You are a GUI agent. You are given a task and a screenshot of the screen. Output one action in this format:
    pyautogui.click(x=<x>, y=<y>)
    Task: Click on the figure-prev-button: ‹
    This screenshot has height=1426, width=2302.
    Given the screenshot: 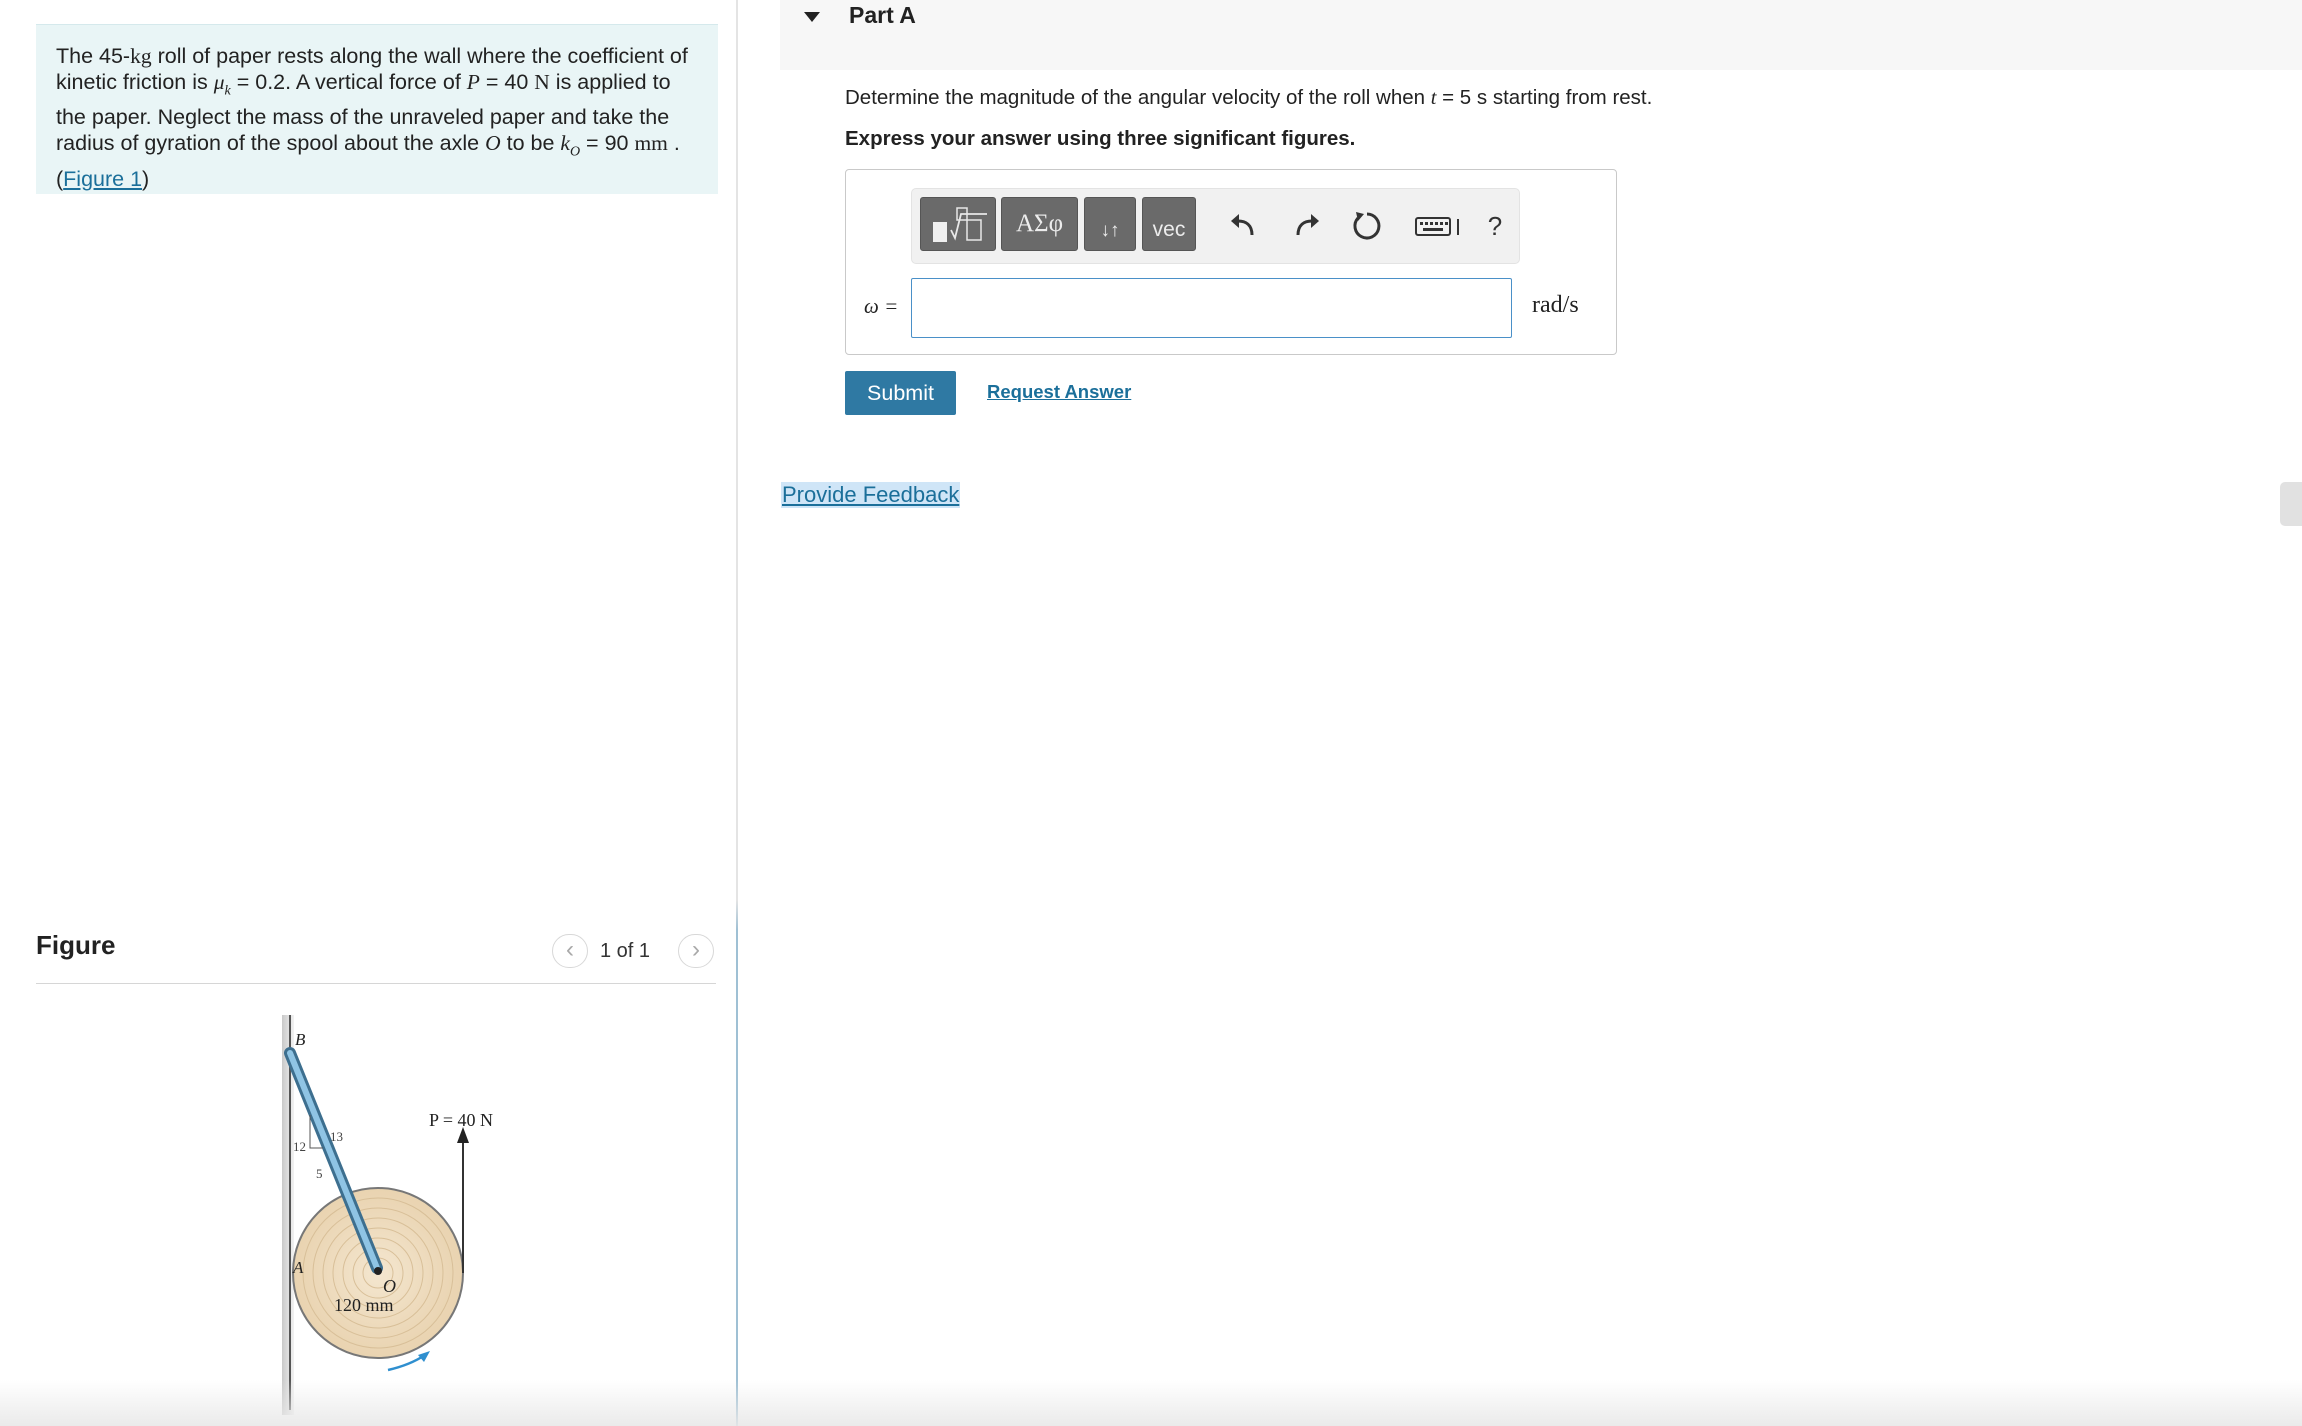 What is the action you would take?
    pyautogui.click(x=570, y=951)
    